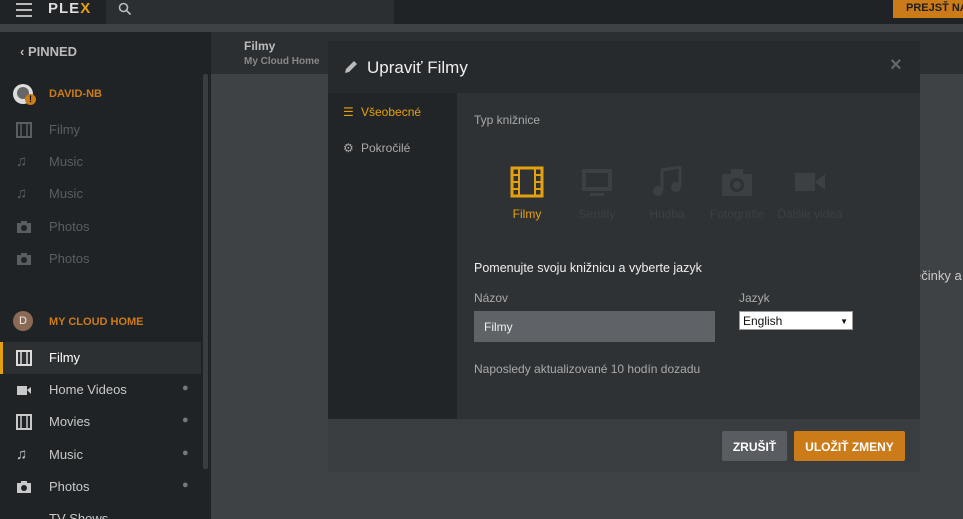  What do you see at coordinates (481, 12) in the screenshot?
I see `top-bar: PLEX PREJSŤ NA` at bounding box center [481, 12].